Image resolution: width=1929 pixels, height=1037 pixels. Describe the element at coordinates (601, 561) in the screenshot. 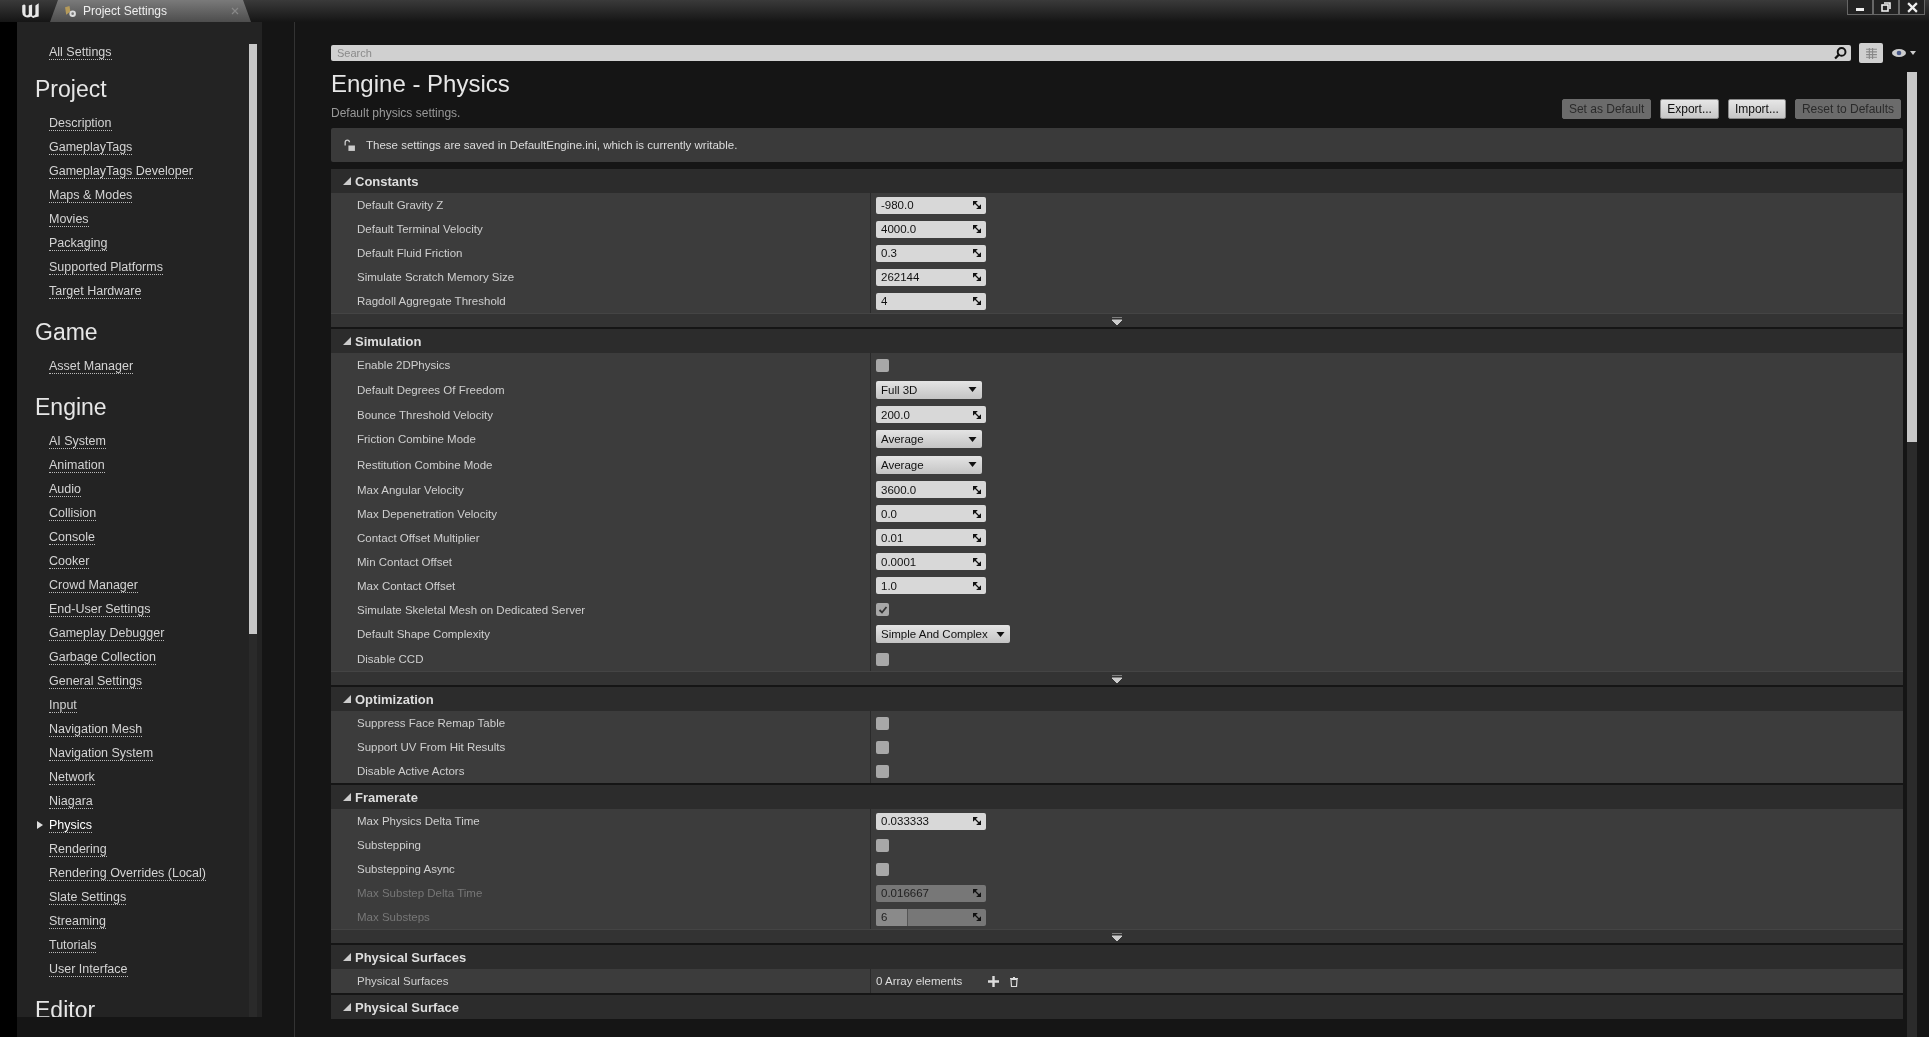

I see `property-label: Min Contact Offset` at that location.